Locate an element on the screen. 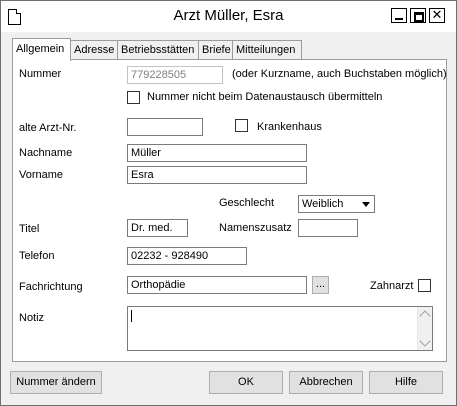 This screenshot has width=457, height=406. namenszusatz-label: Namenszusatz is located at coordinates (255, 228).